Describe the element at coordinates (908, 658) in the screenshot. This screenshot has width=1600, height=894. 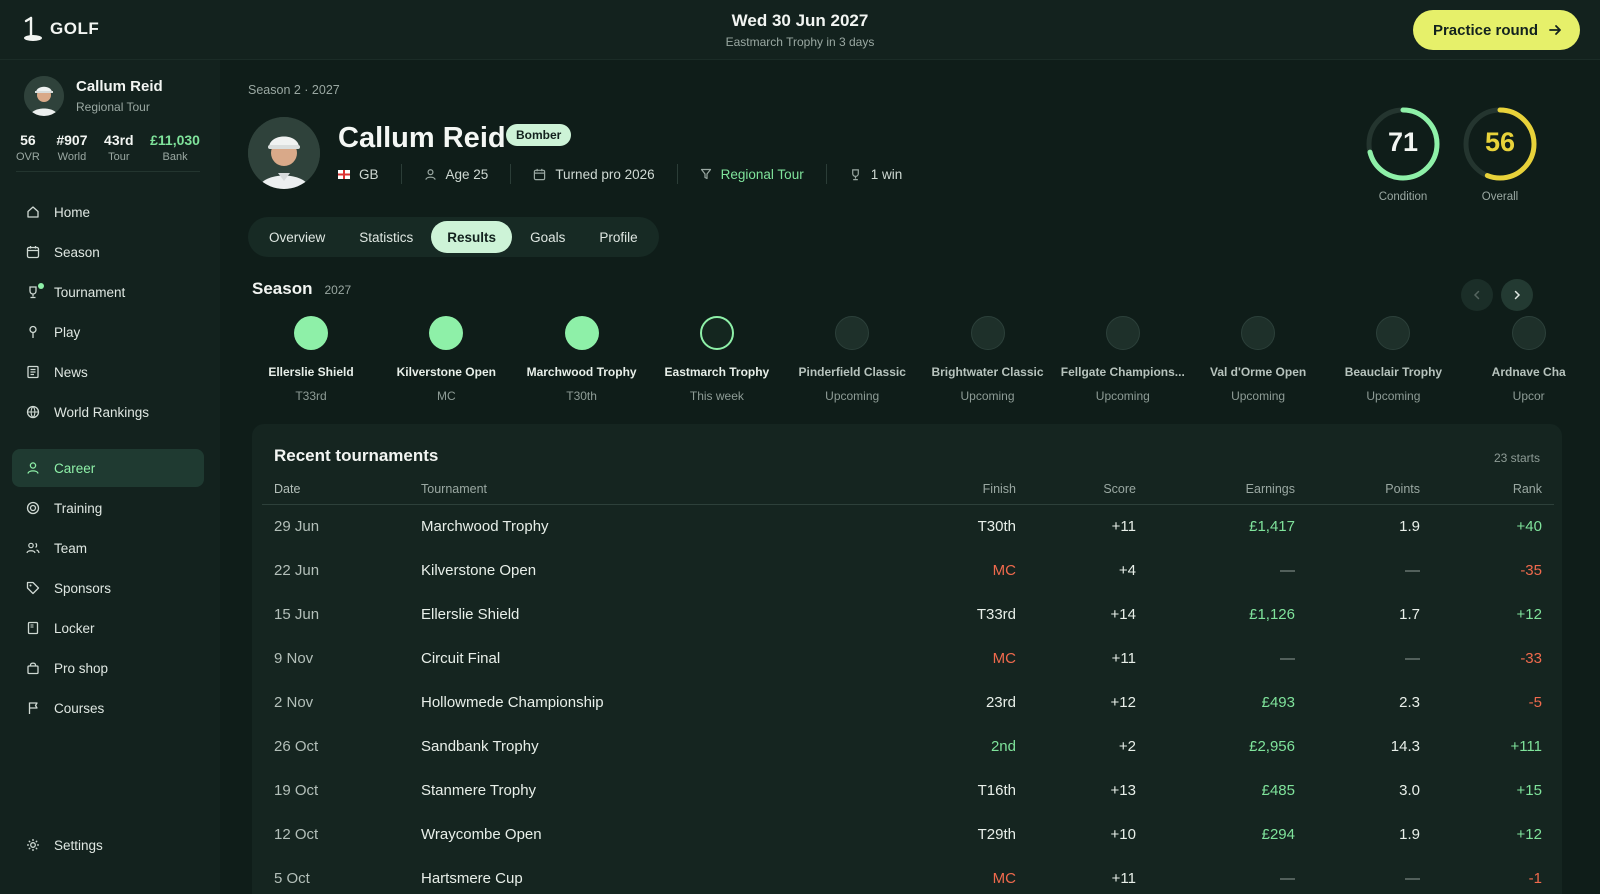
I see `table-row: 9 Nov Circuit Final MC +11 — — -33` at that location.